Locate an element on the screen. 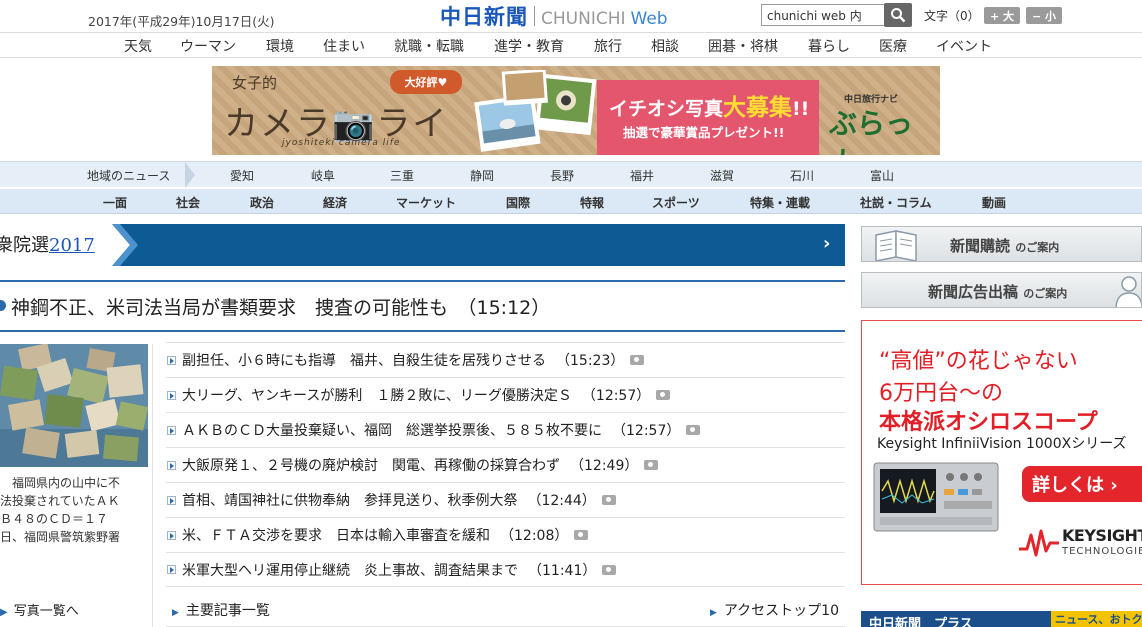 The height and width of the screenshot is (627, 1142). banner-badge: 大好評♥ is located at coordinates (426, 82).